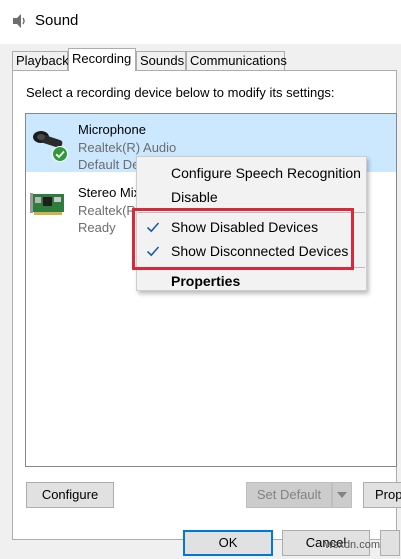  Describe the element at coordinates (266, 173) in the screenshot. I see `menu-item-label: Configure Speech Recognition` at that location.